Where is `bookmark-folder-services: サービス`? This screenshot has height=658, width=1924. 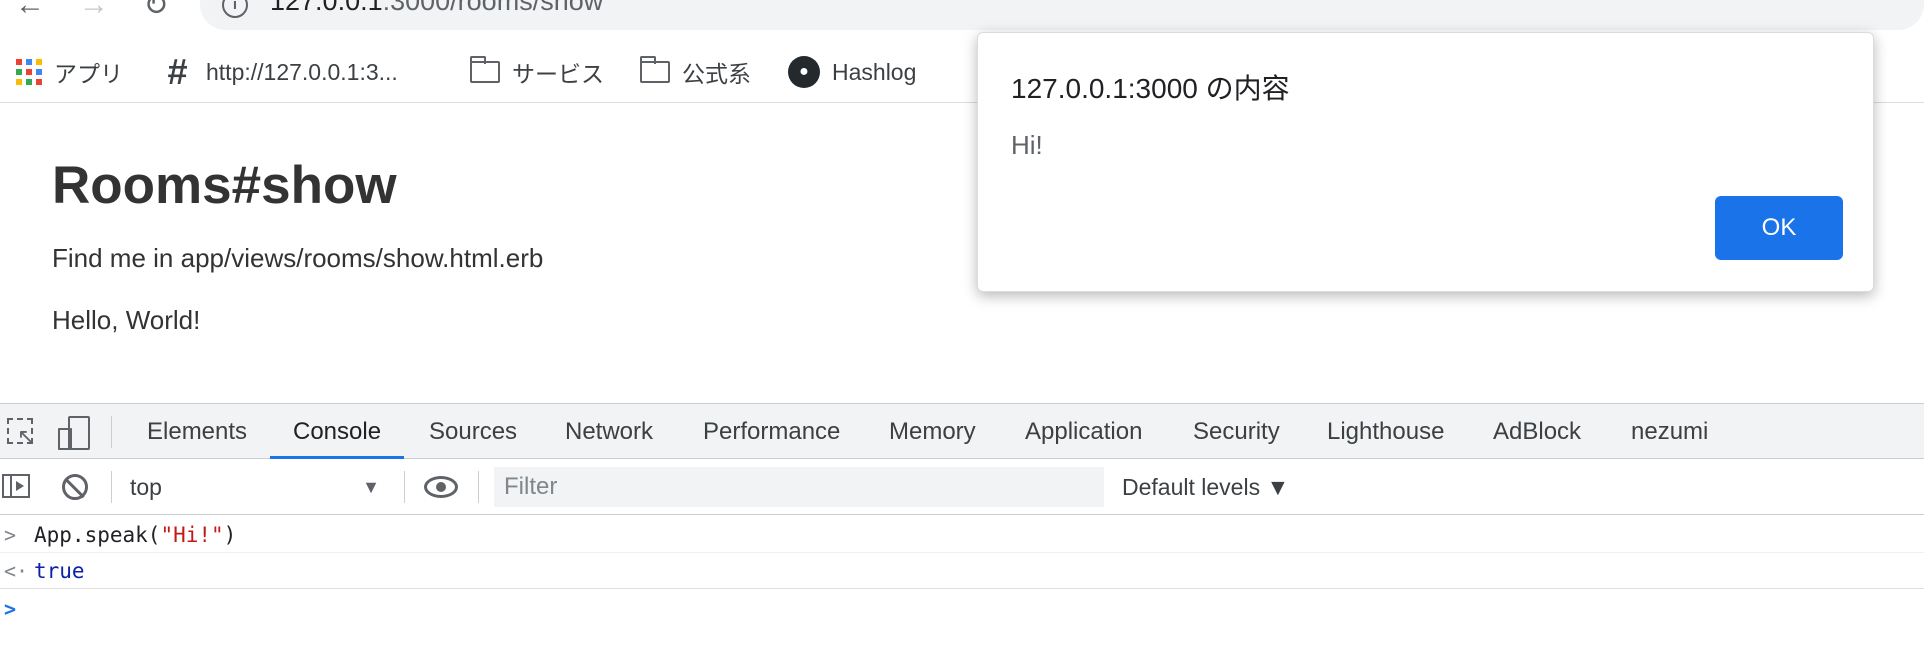
bookmark-folder-services: サービス is located at coordinates (537, 72).